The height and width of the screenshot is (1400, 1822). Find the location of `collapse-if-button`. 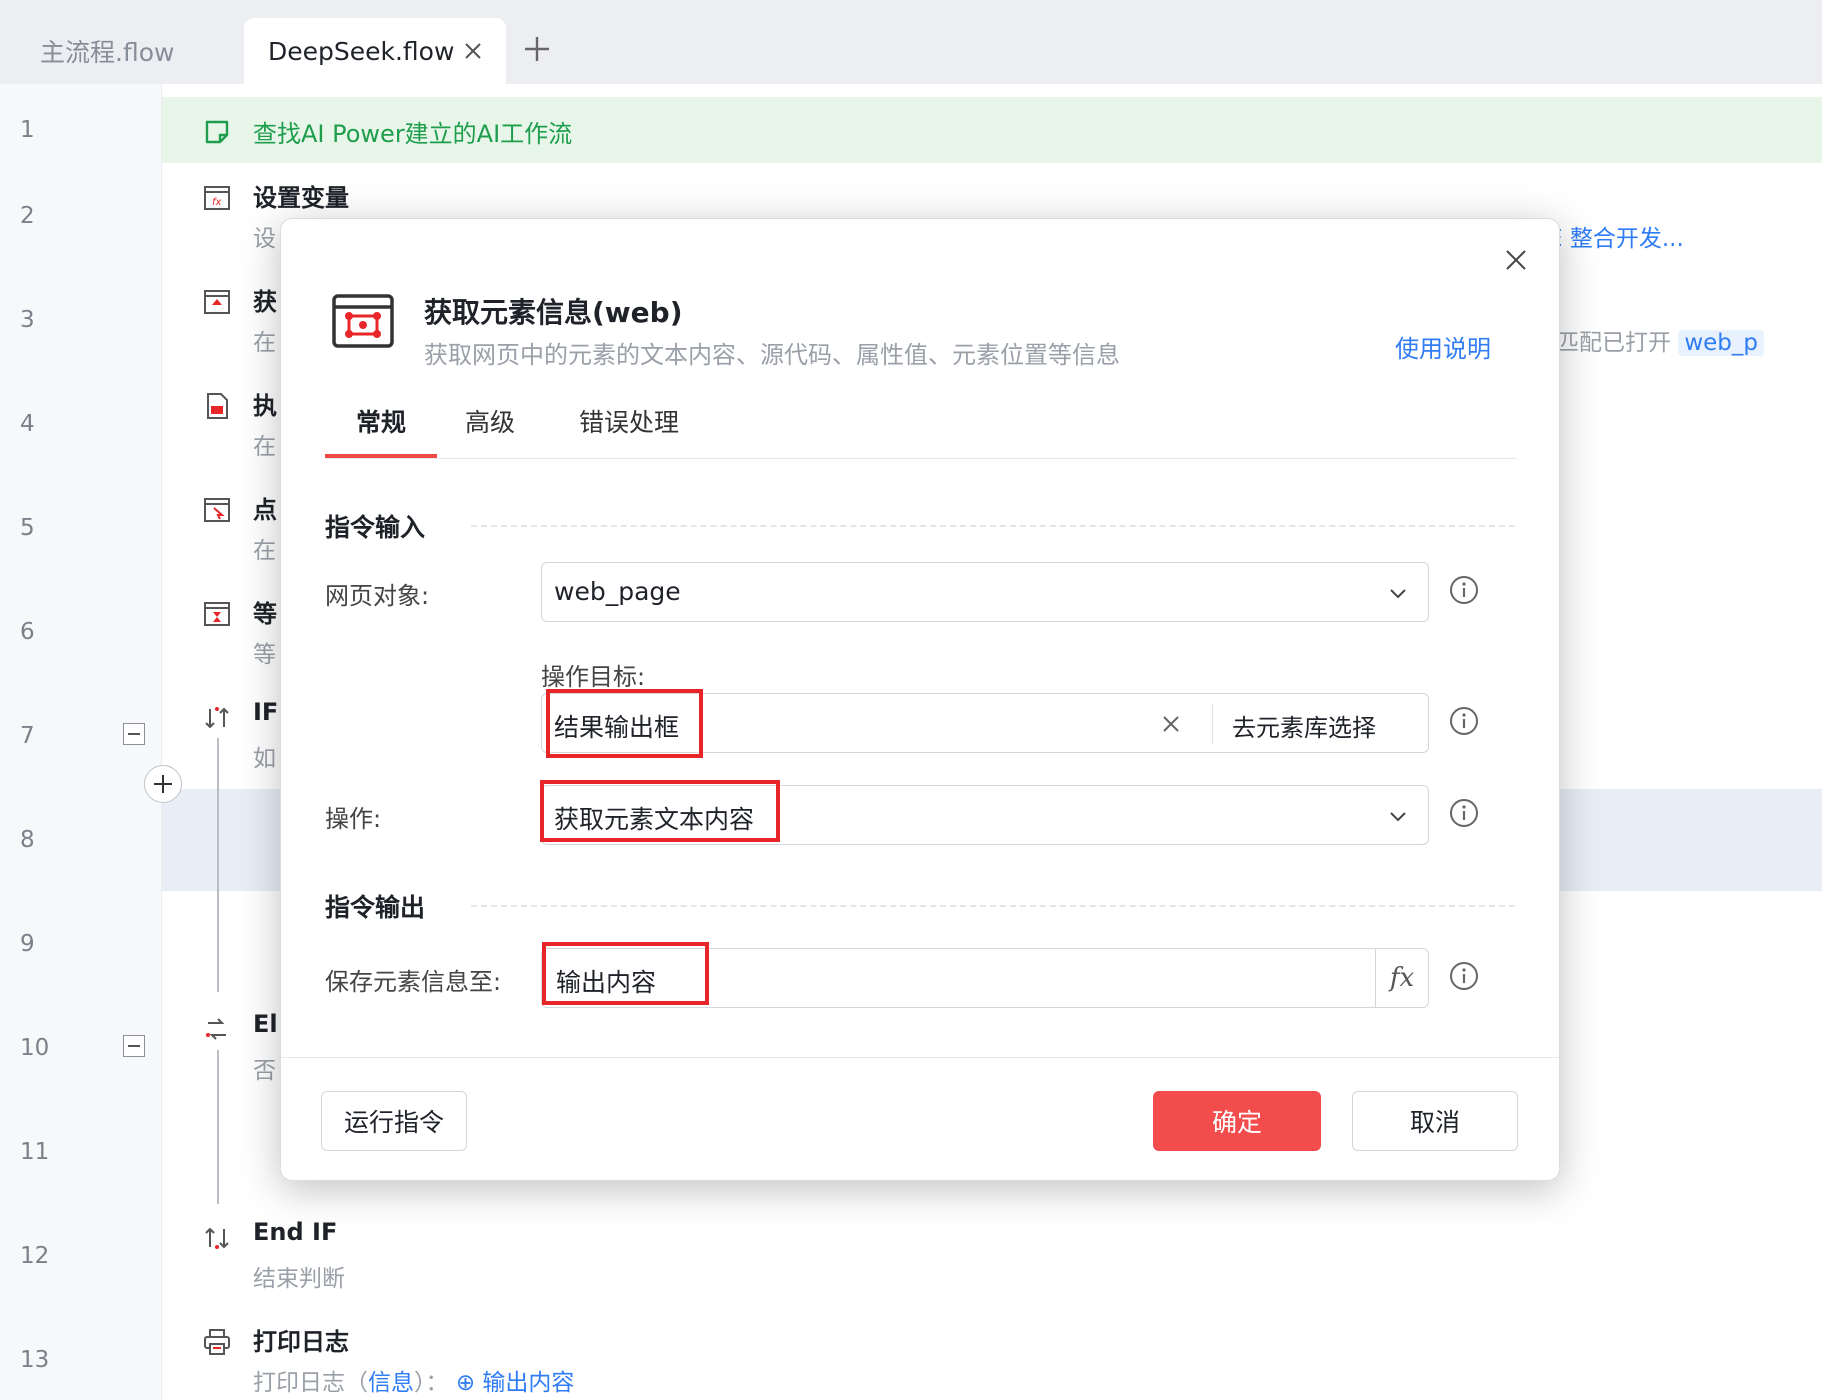

collapse-if-button is located at coordinates (134, 734).